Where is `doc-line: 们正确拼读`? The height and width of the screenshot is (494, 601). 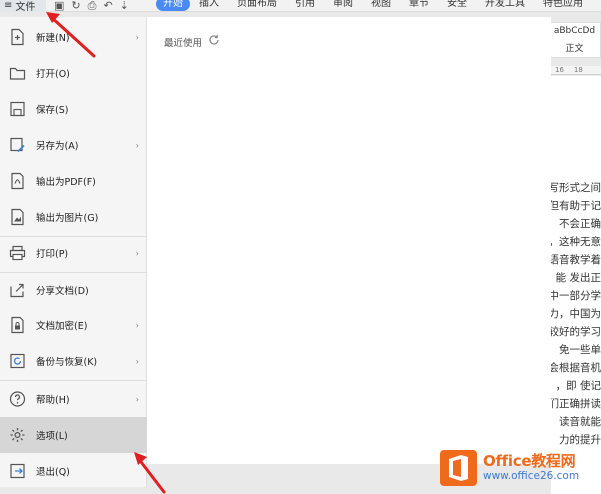 doc-line: 们正确拼读 is located at coordinates (576, 404).